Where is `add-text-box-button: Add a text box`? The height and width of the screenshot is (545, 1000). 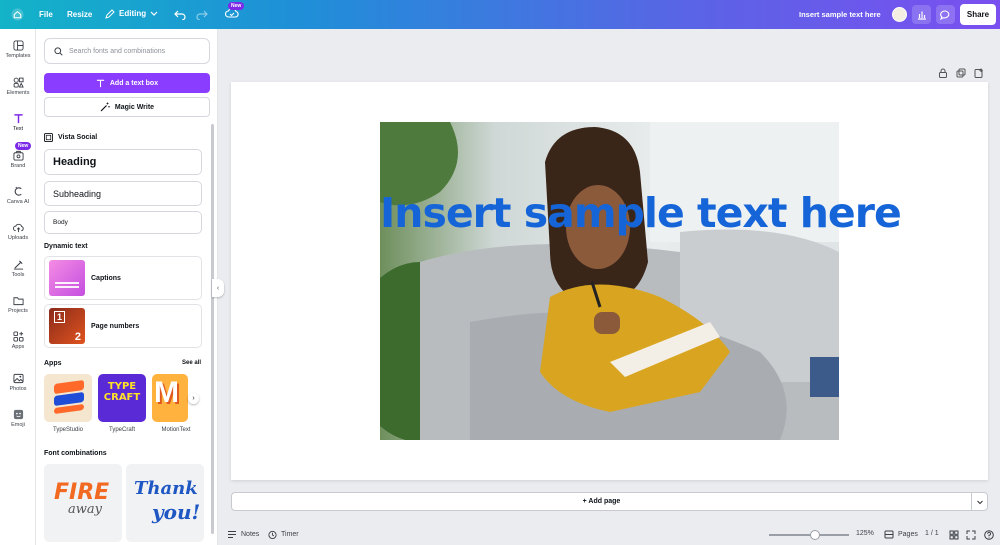 add-text-box-button: Add a text box is located at coordinates (127, 83).